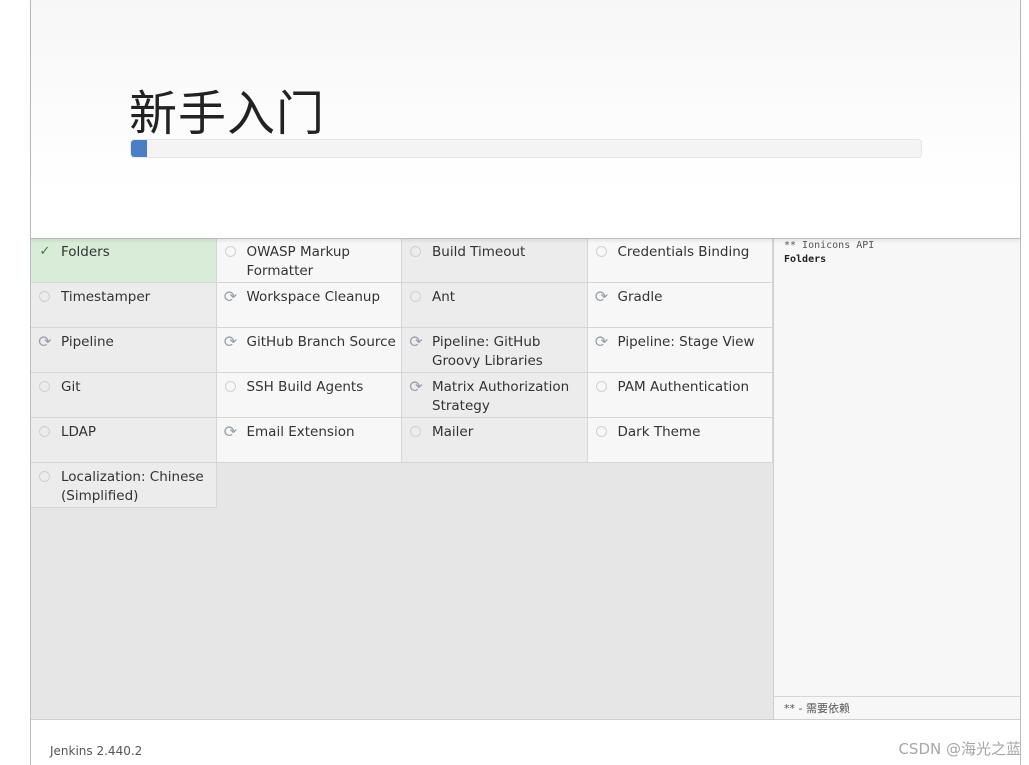  What do you see at coordinates (300, 432) in the screenshot?
I see `plugin-name: Email Extension` at bounding box center [300, 432].